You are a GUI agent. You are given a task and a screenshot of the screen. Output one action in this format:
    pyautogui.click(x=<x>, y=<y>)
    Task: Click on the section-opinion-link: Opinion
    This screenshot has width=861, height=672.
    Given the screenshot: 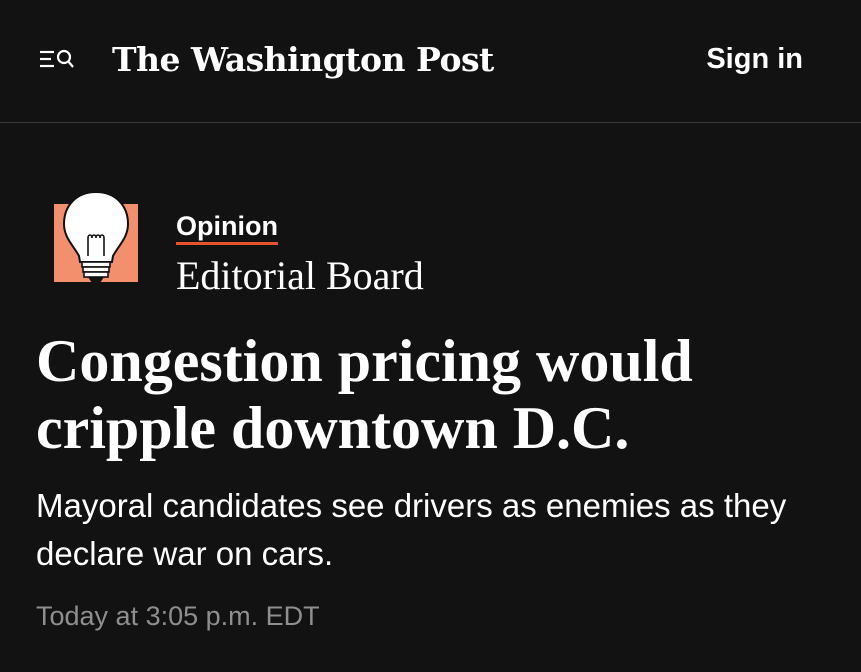 What is the action you would take?
    pyautogui.click(x=227, y=227)
    